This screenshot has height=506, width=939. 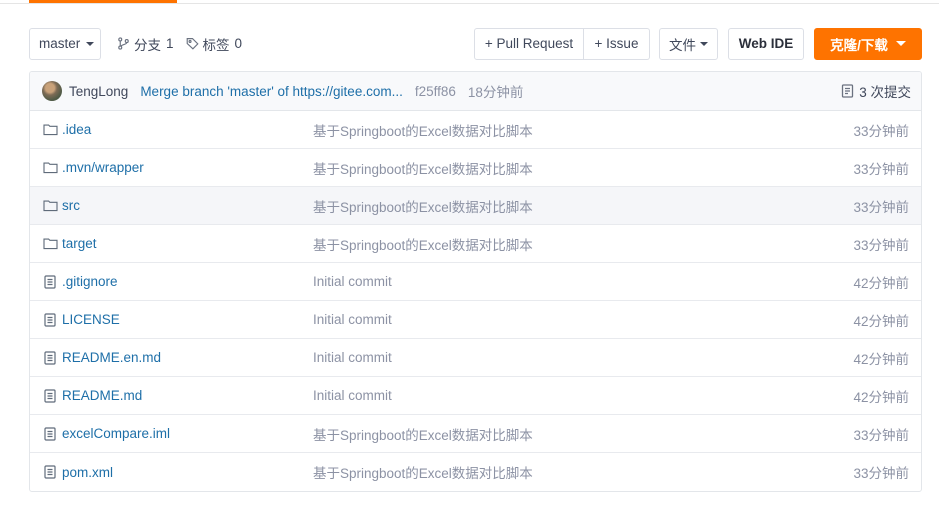 What do you see at coordinates (435, 91) in the screenshot?
I see `commit-hash: f25ff86` at bounding box center [435, 91].